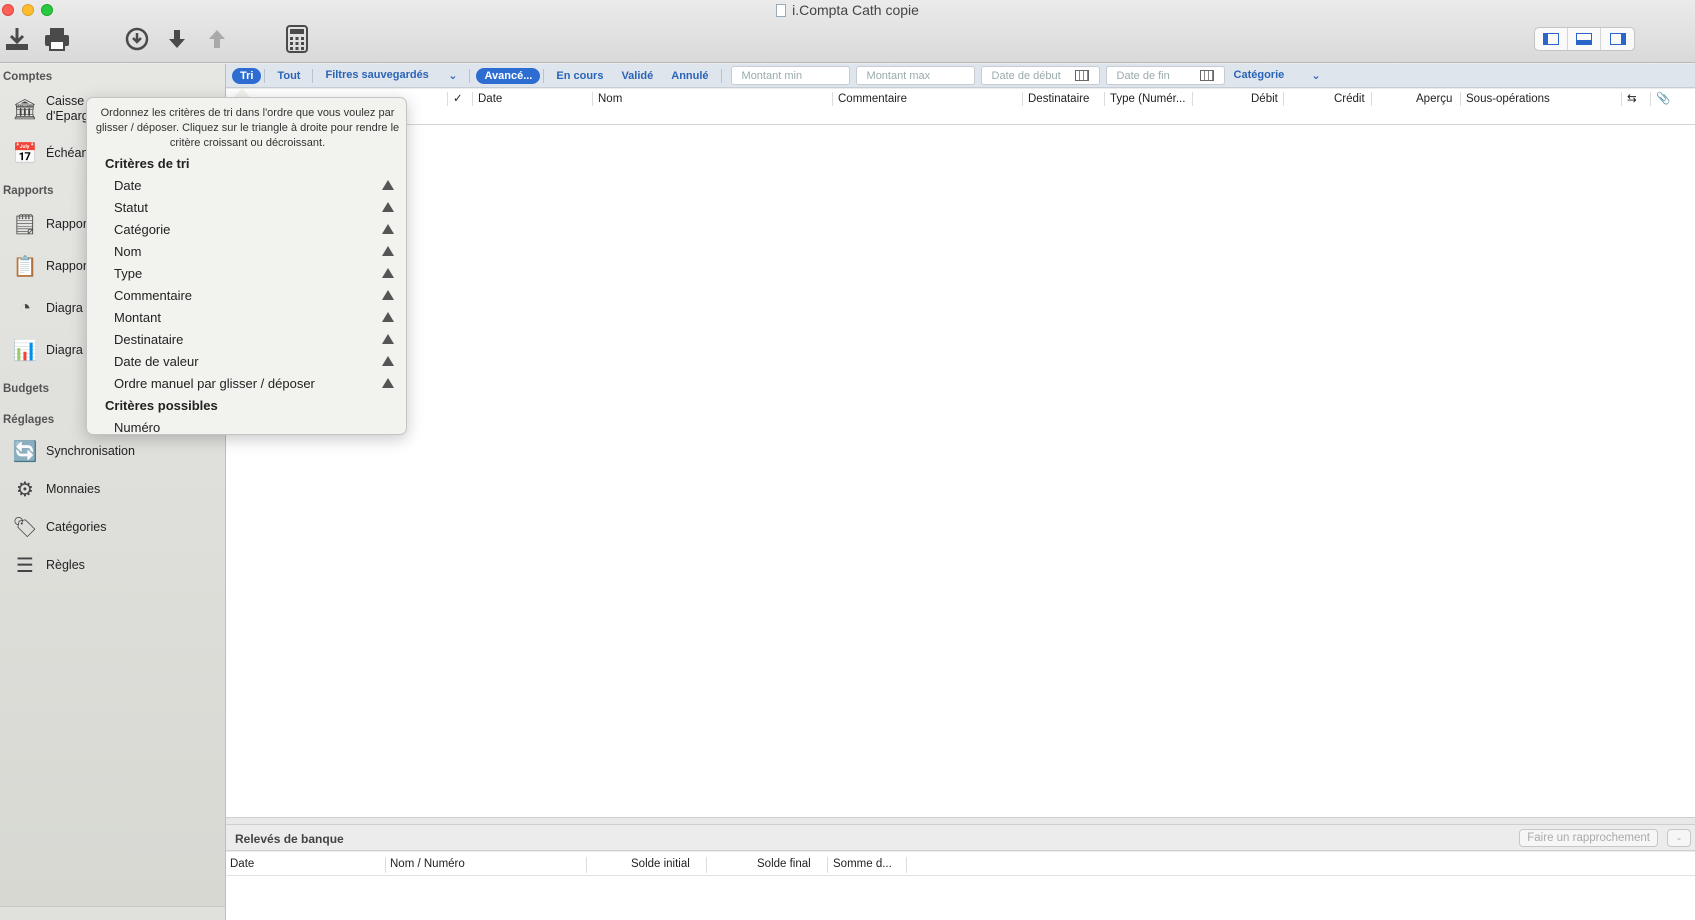 This screenshot has width=1695, height=920. I want to click on column-header-check: ✓, so click(455, 99).